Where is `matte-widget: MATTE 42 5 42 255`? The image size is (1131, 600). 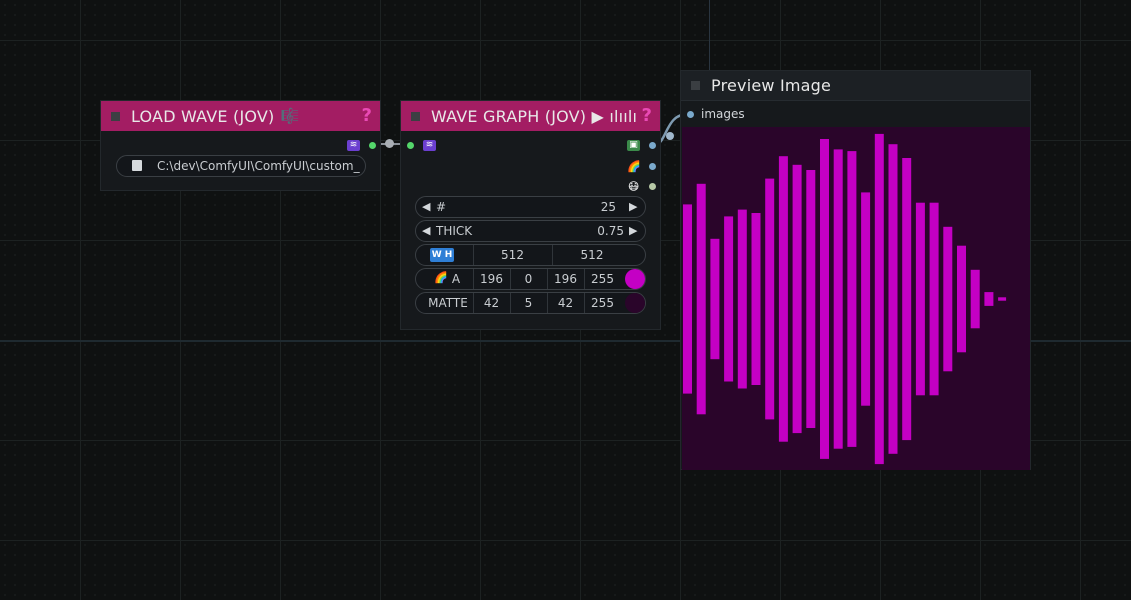
matte-widget: MATTE 42 5 42 255 is located at coordinates (530, 303).